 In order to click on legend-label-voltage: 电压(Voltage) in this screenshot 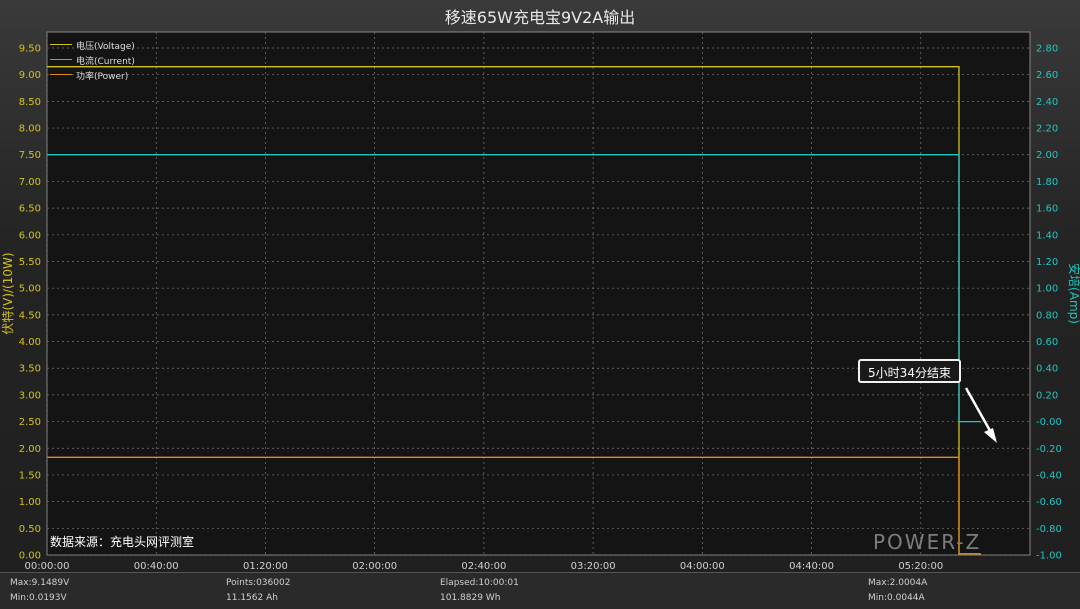, I will do `click(105, 47)`.